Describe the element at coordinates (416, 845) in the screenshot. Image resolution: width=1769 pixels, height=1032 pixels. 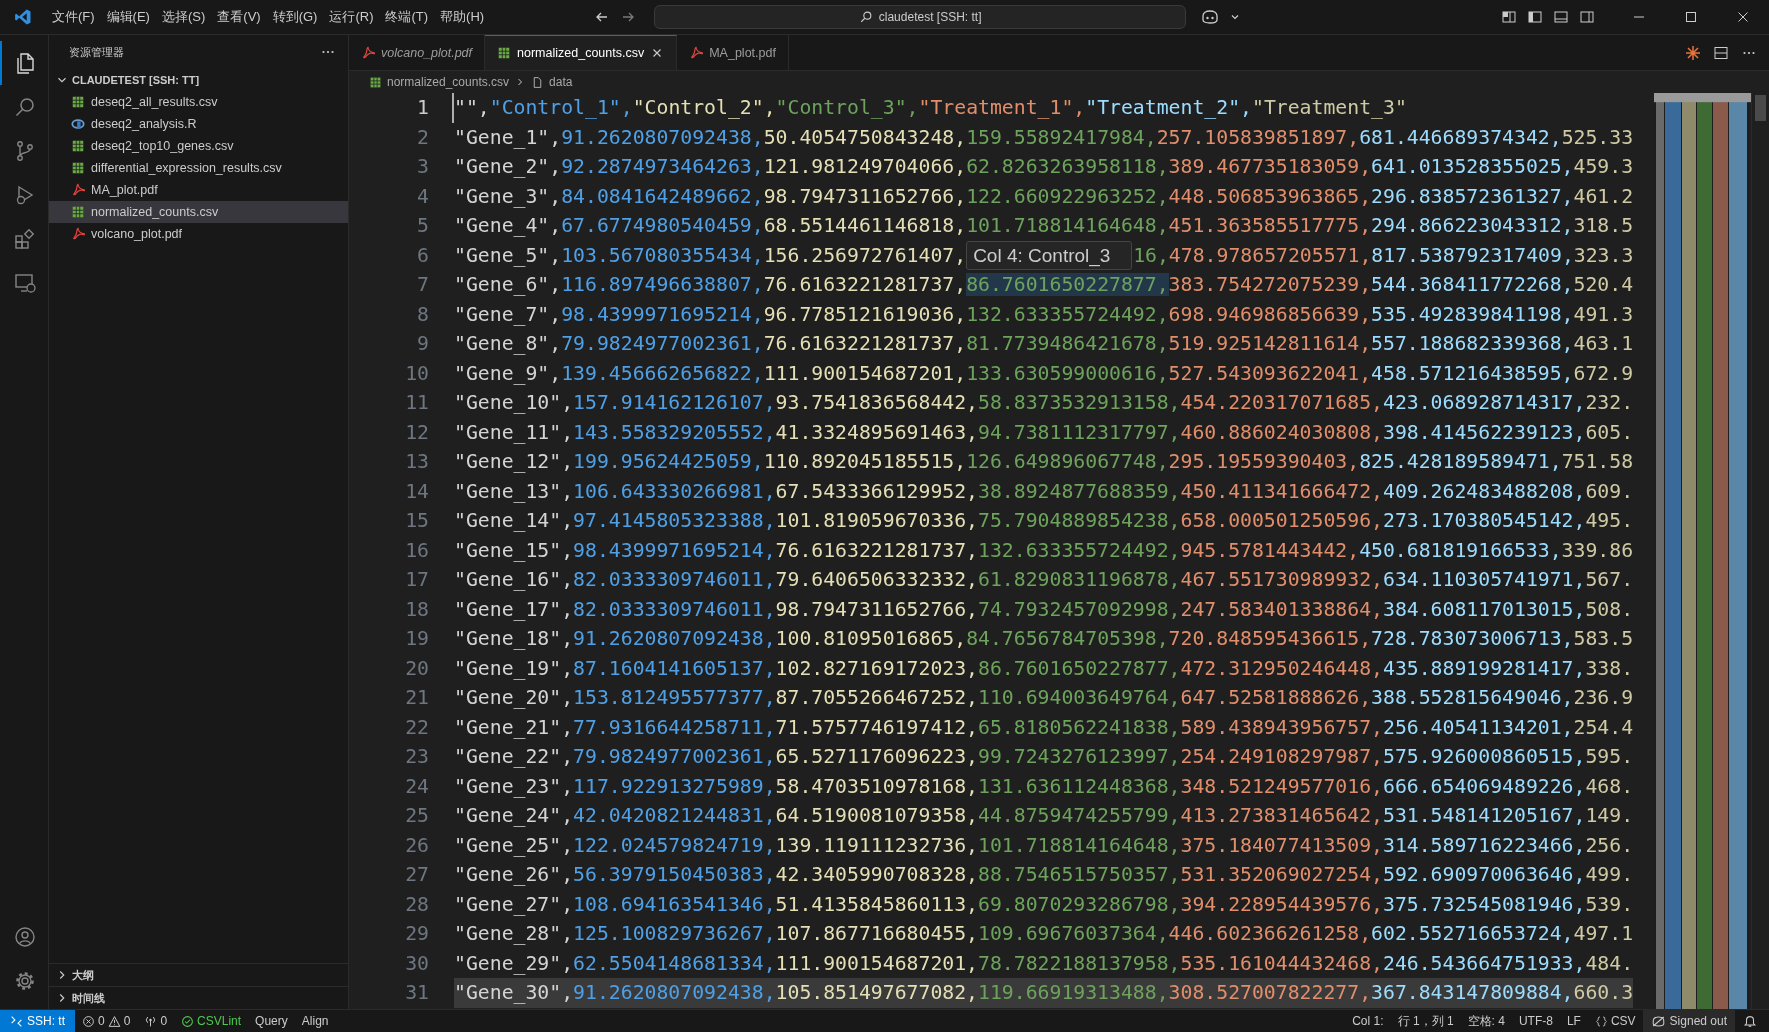
I see `line-number: 26` at that location.